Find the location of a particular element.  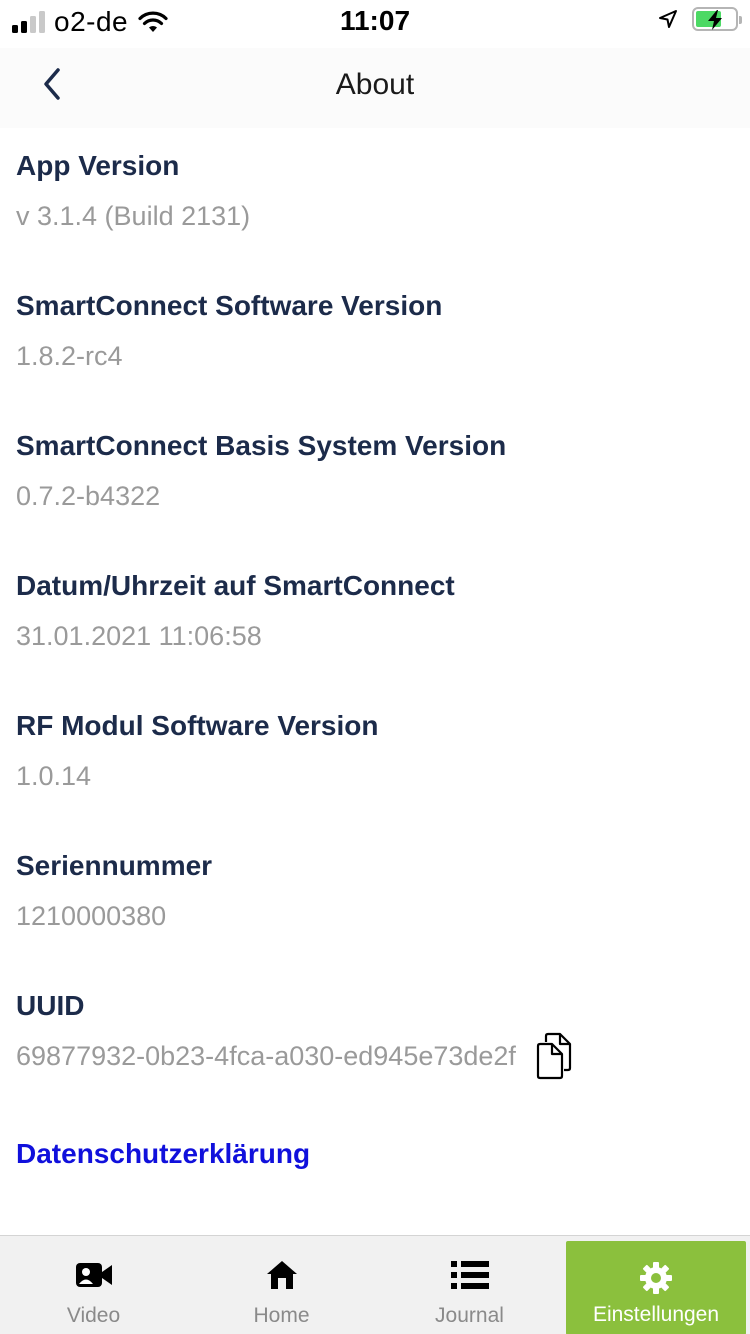

list-icon is located at coordinates (469, 1275).